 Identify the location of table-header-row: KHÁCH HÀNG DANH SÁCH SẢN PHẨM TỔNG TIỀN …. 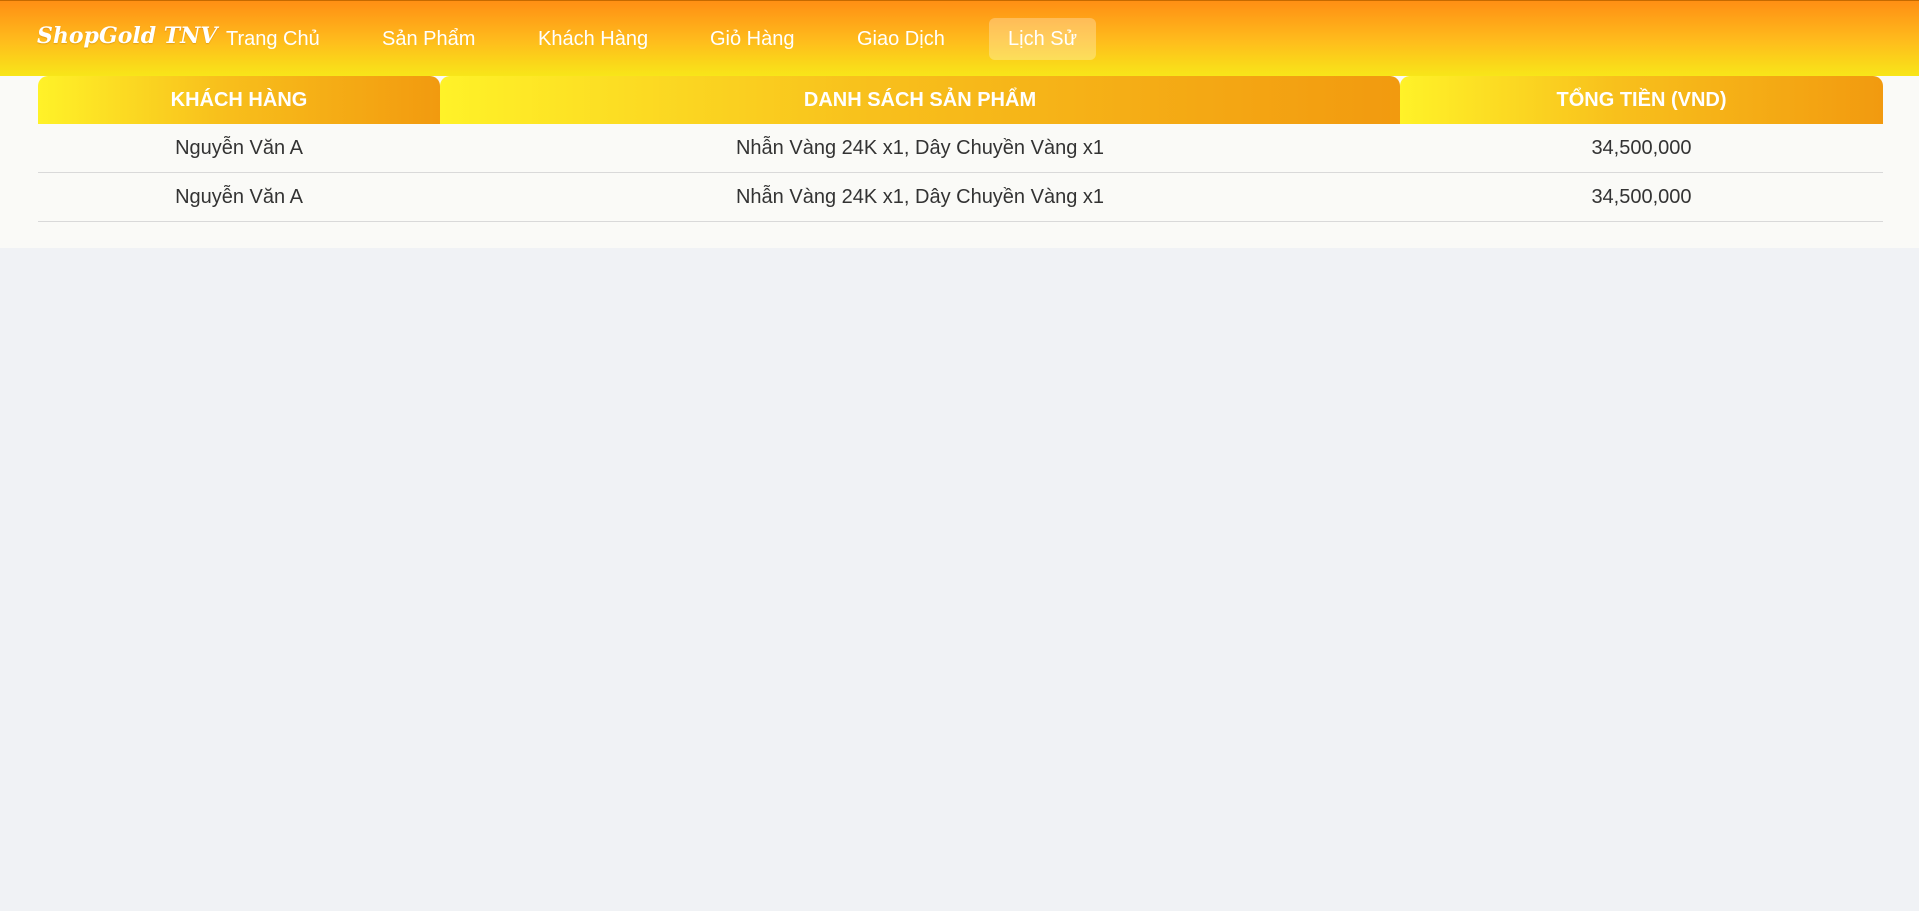
(960, 100).